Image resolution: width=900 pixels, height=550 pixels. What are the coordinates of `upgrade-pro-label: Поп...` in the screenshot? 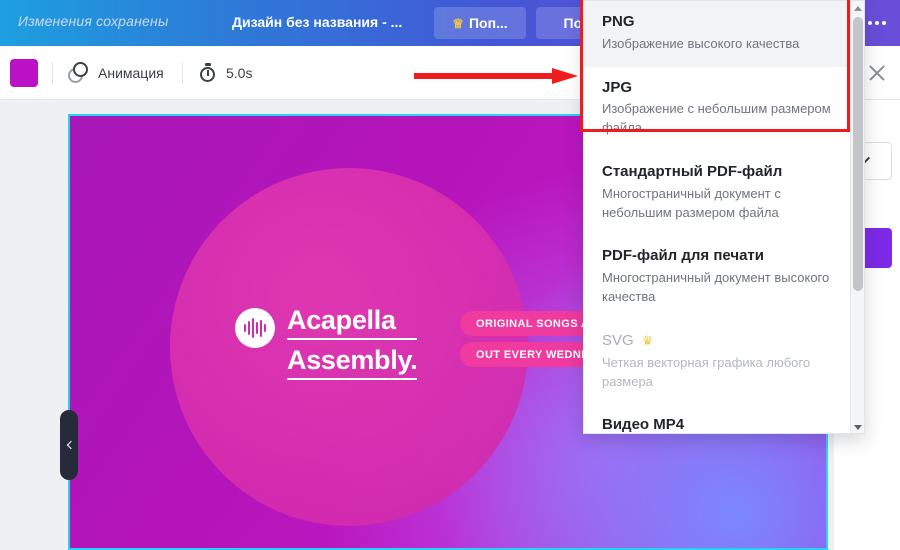 It's located at (488, 23).